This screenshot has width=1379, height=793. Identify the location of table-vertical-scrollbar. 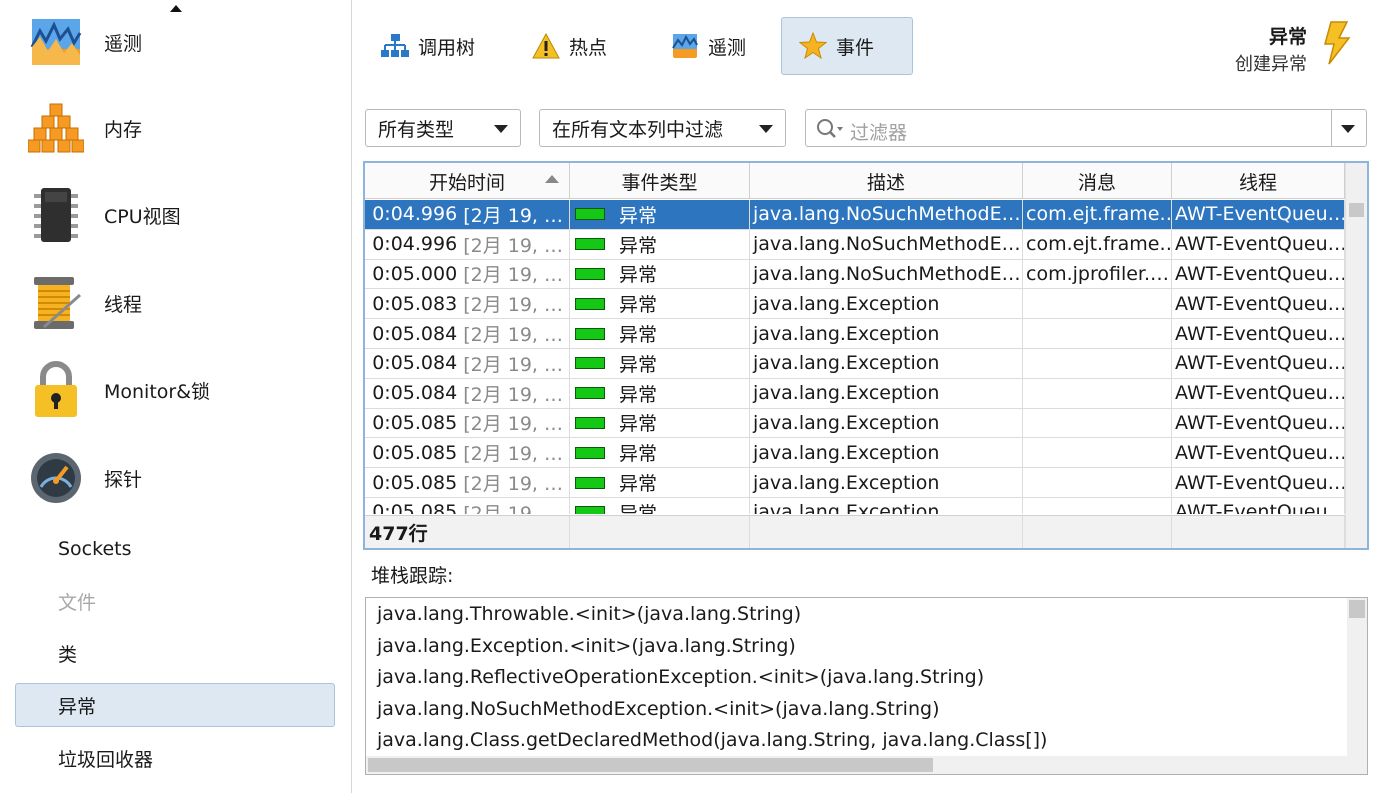
(1356, 355).